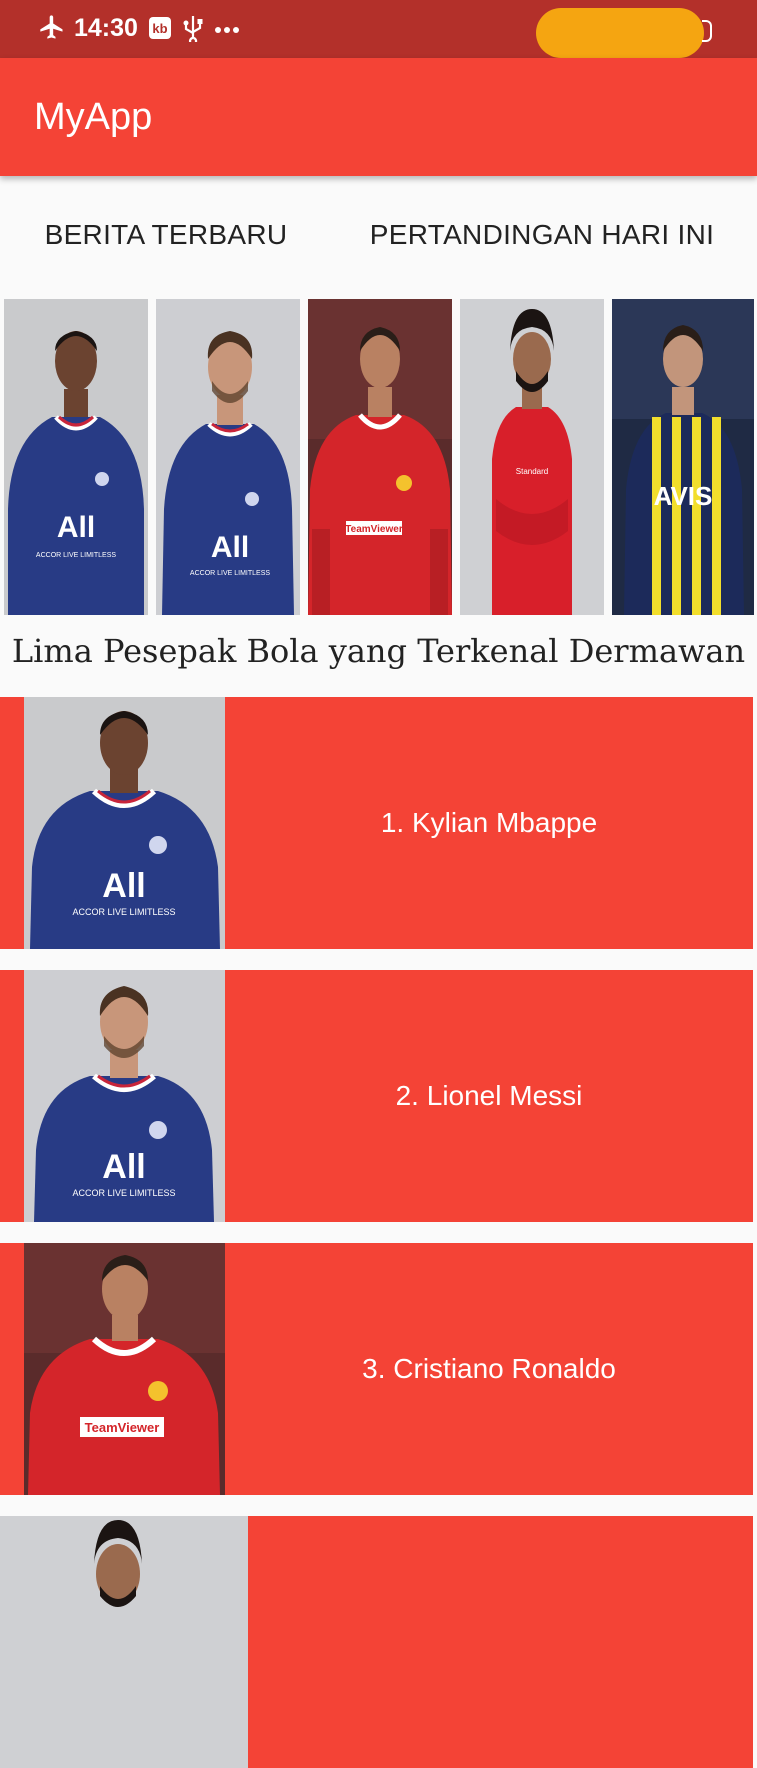  I want to click on svg-text: AVIS, so click(683, 496).